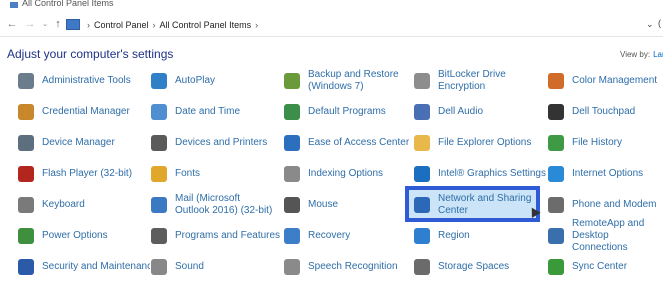 The width and height of the screenshot is (663, 282). What do you see at coordinates (217, 267) in the screenshot?
I see `control-panel-item: Sound` at bounding box center [217, 267].